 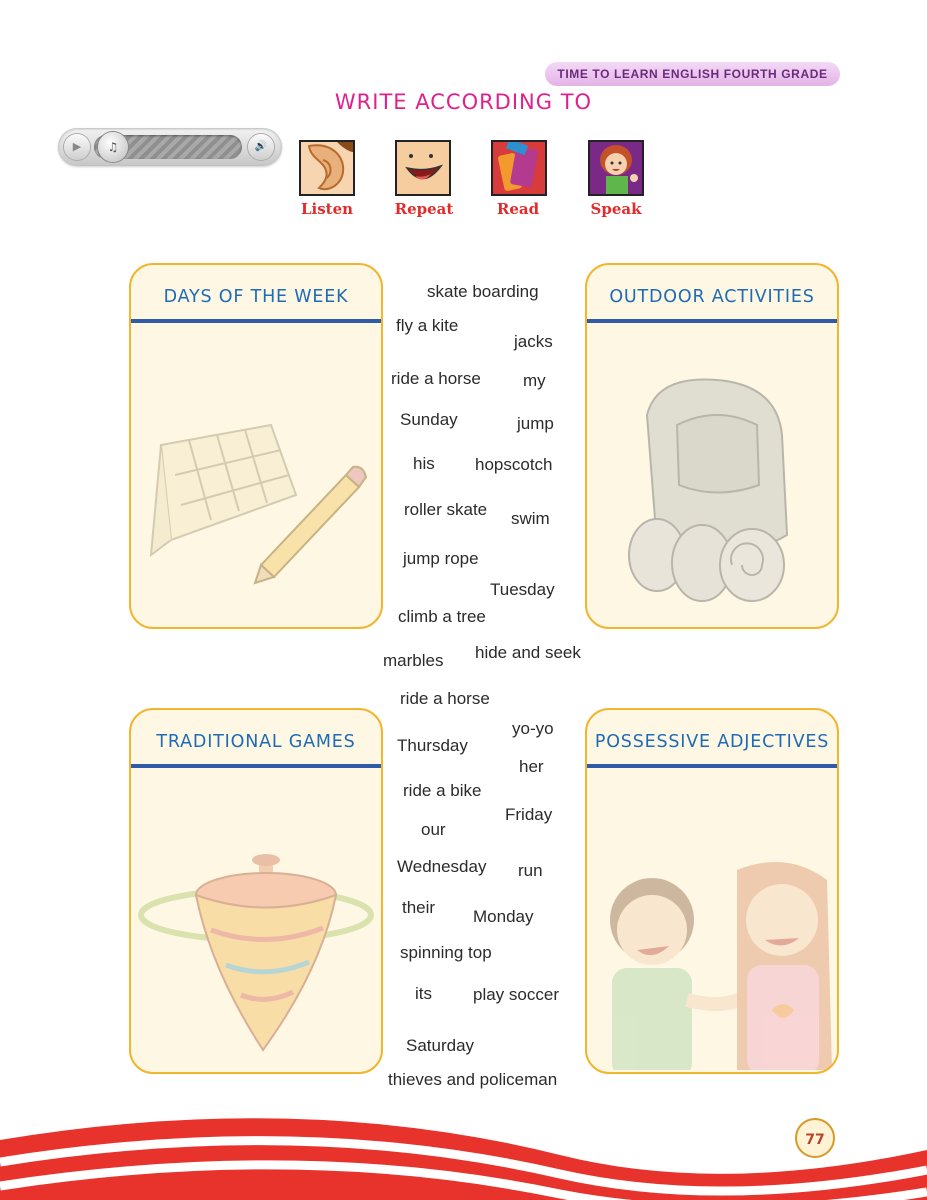 I want to click on word-item: spinning top, so click(x=446, y=952).